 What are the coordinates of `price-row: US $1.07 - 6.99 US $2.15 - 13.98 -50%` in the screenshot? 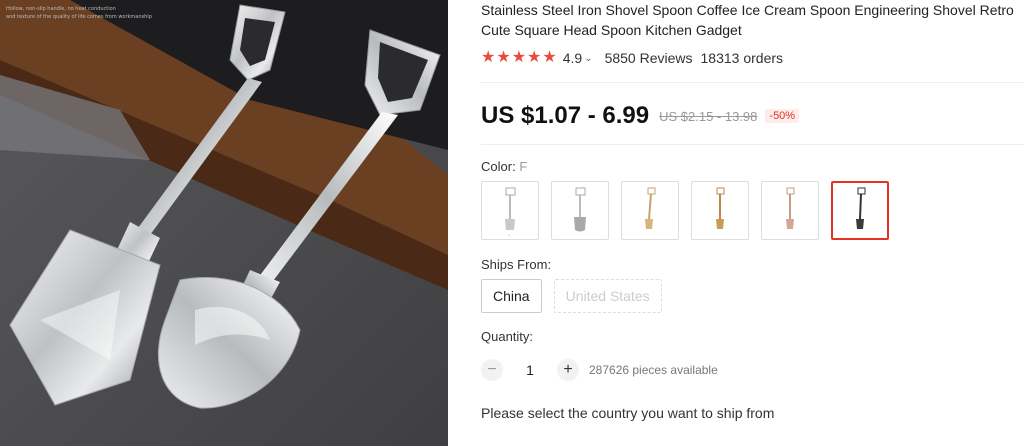 It's located at (640, 116).